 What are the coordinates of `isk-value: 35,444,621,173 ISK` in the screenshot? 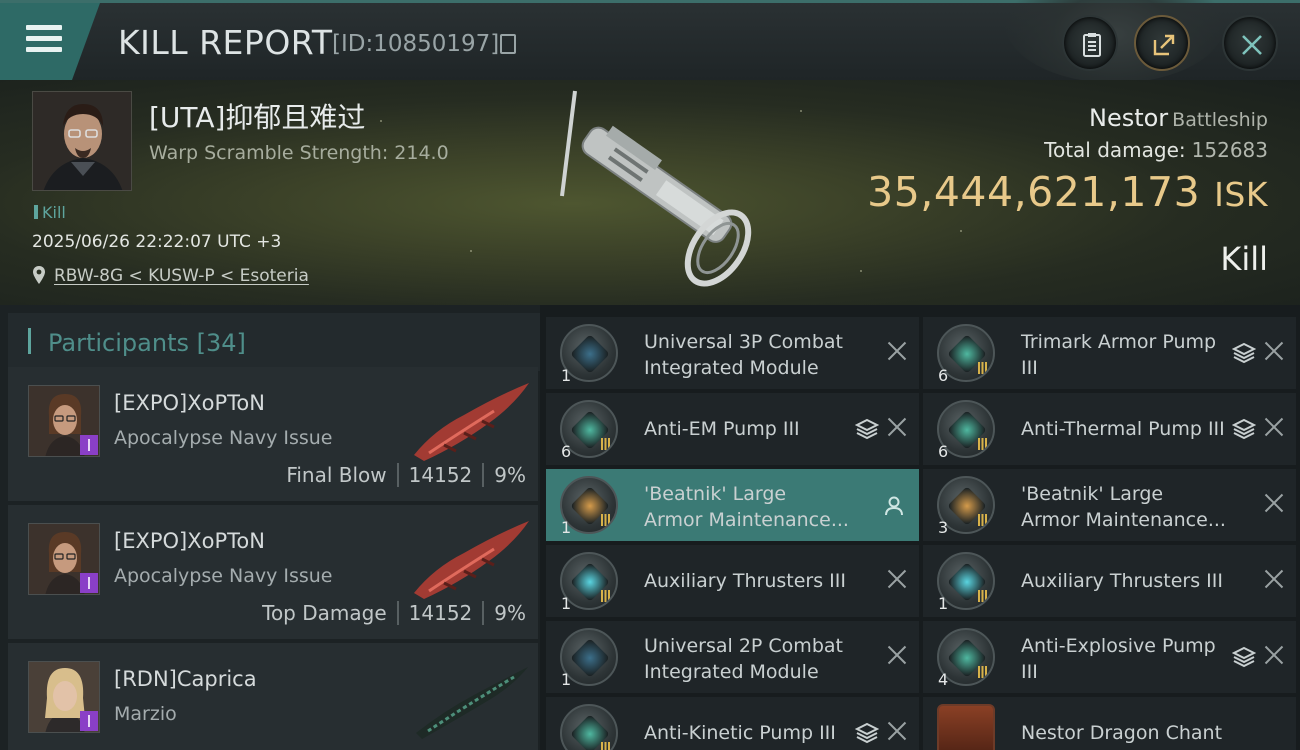 It's located at (1067, 192).